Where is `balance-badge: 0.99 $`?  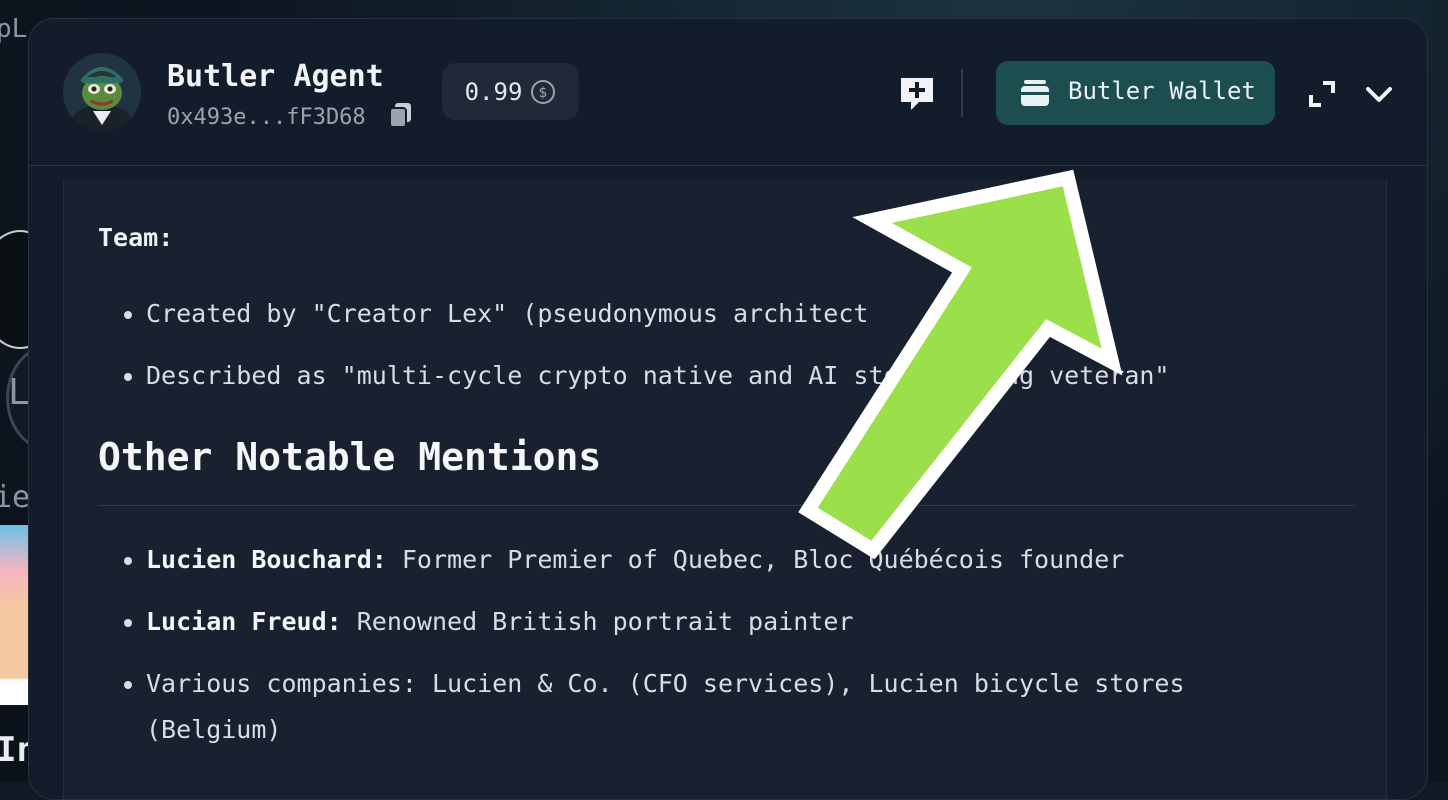
balance-badge: 0.99 $ is located at coordinates (510, 91).